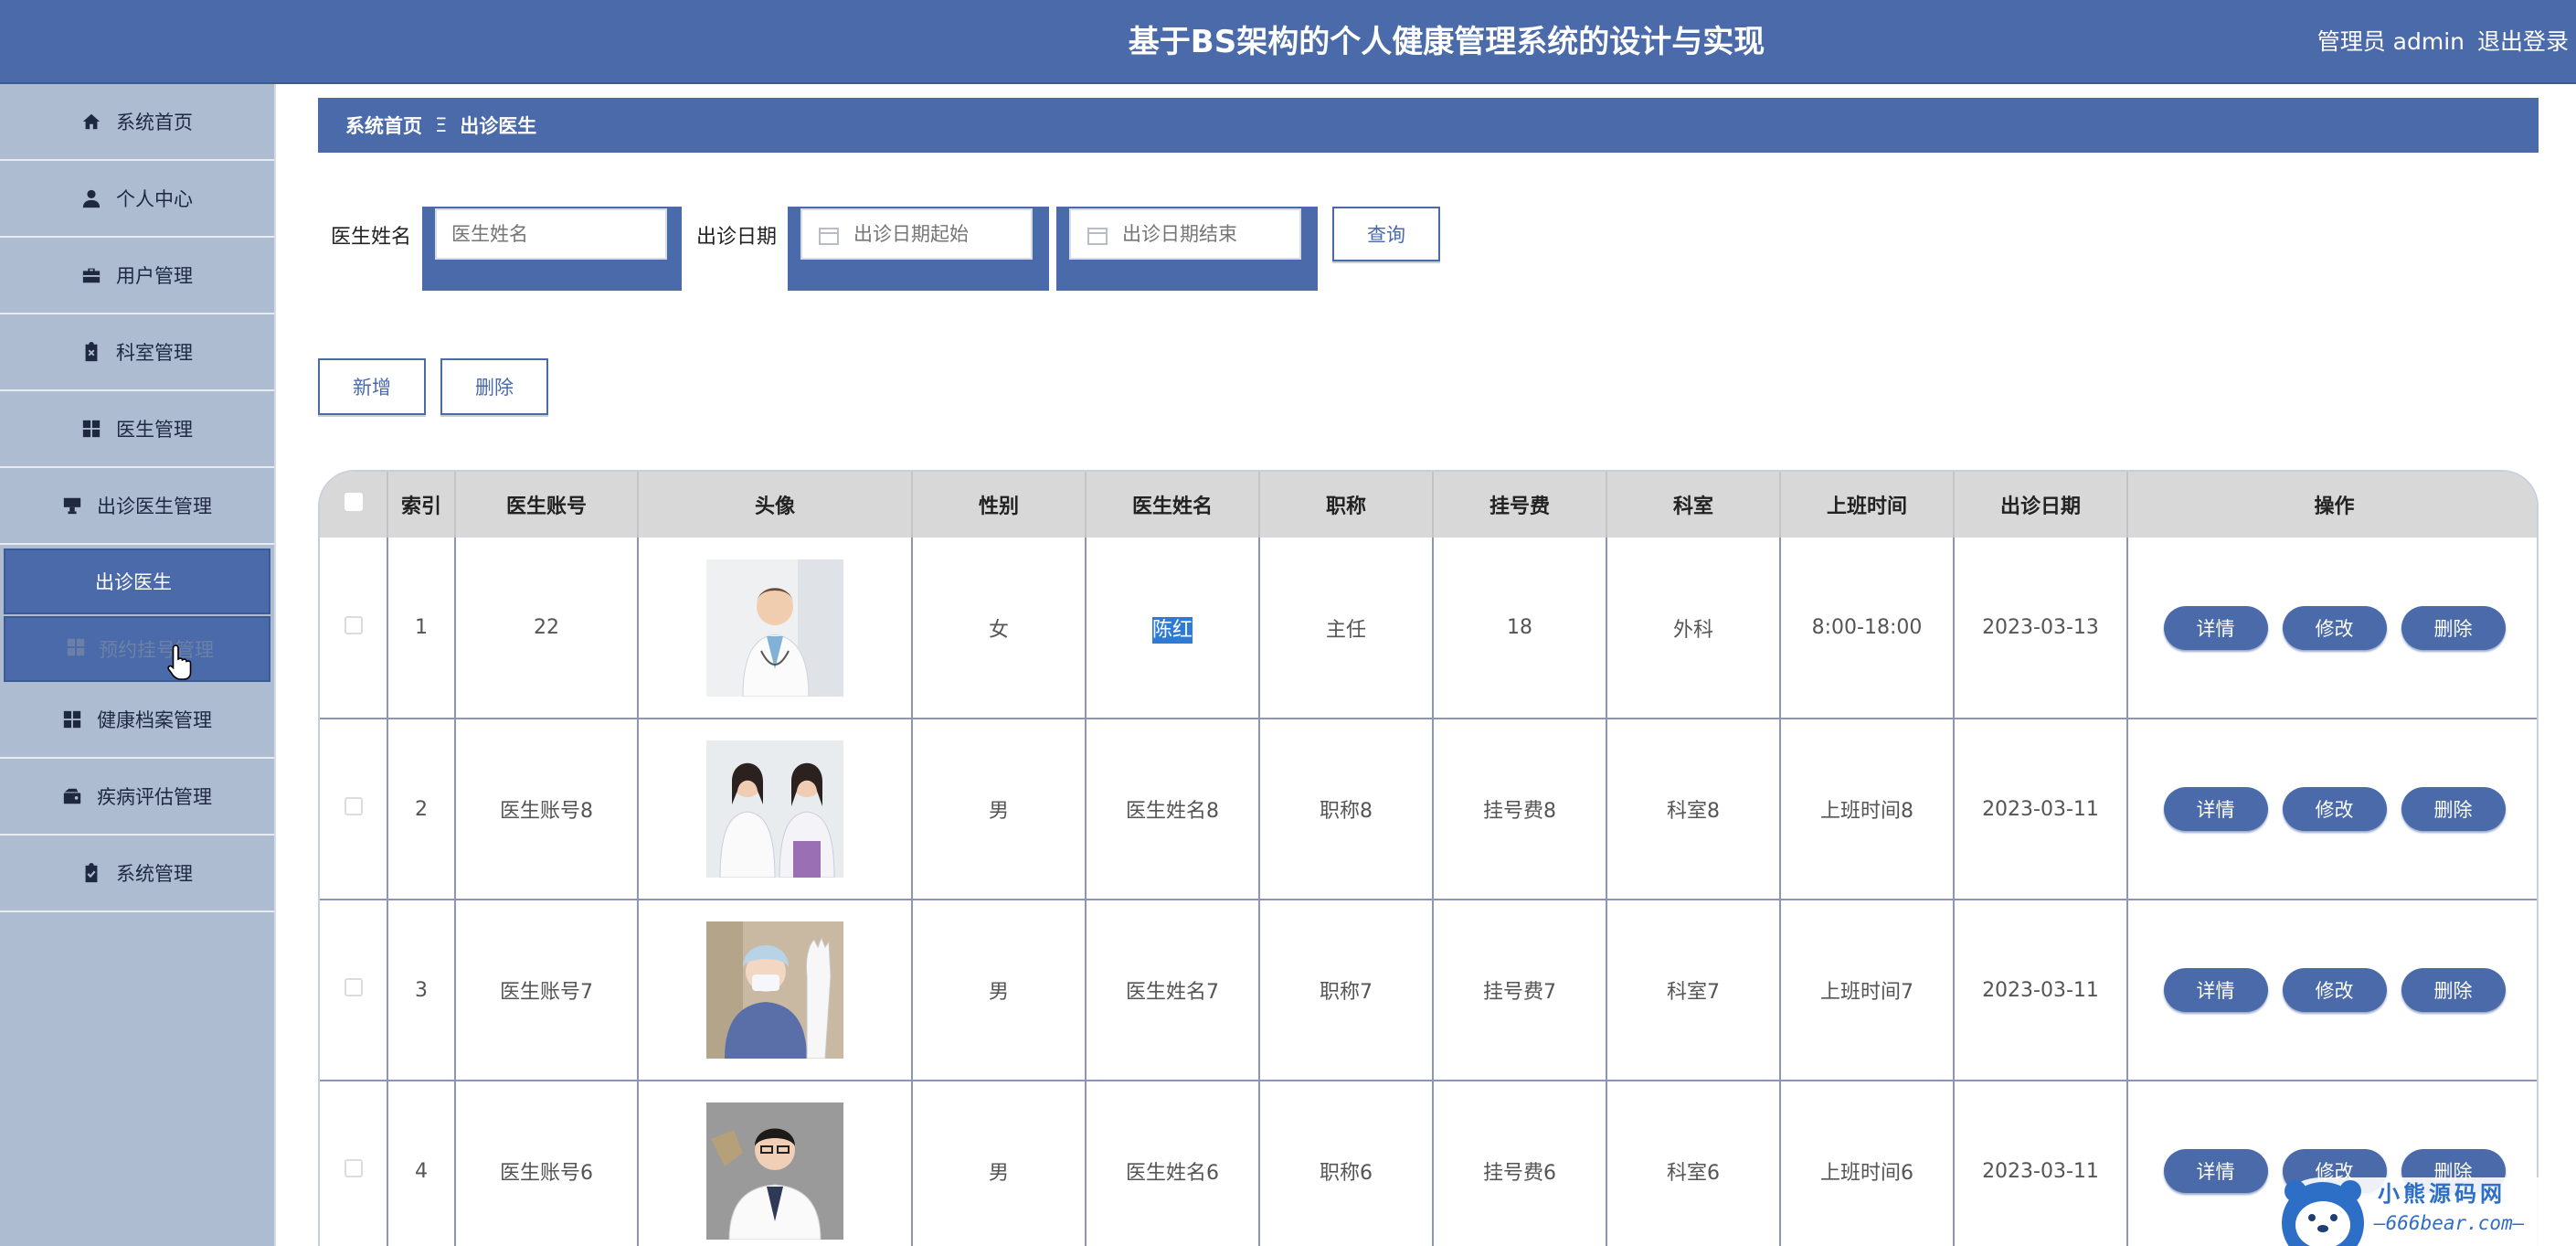 The width and height of the screenshot is (2576, 1246). What do you see at coordinates (918, 249) in the screenshot?
I see `date-start-field-wrap` at bounding box center [918, 249].